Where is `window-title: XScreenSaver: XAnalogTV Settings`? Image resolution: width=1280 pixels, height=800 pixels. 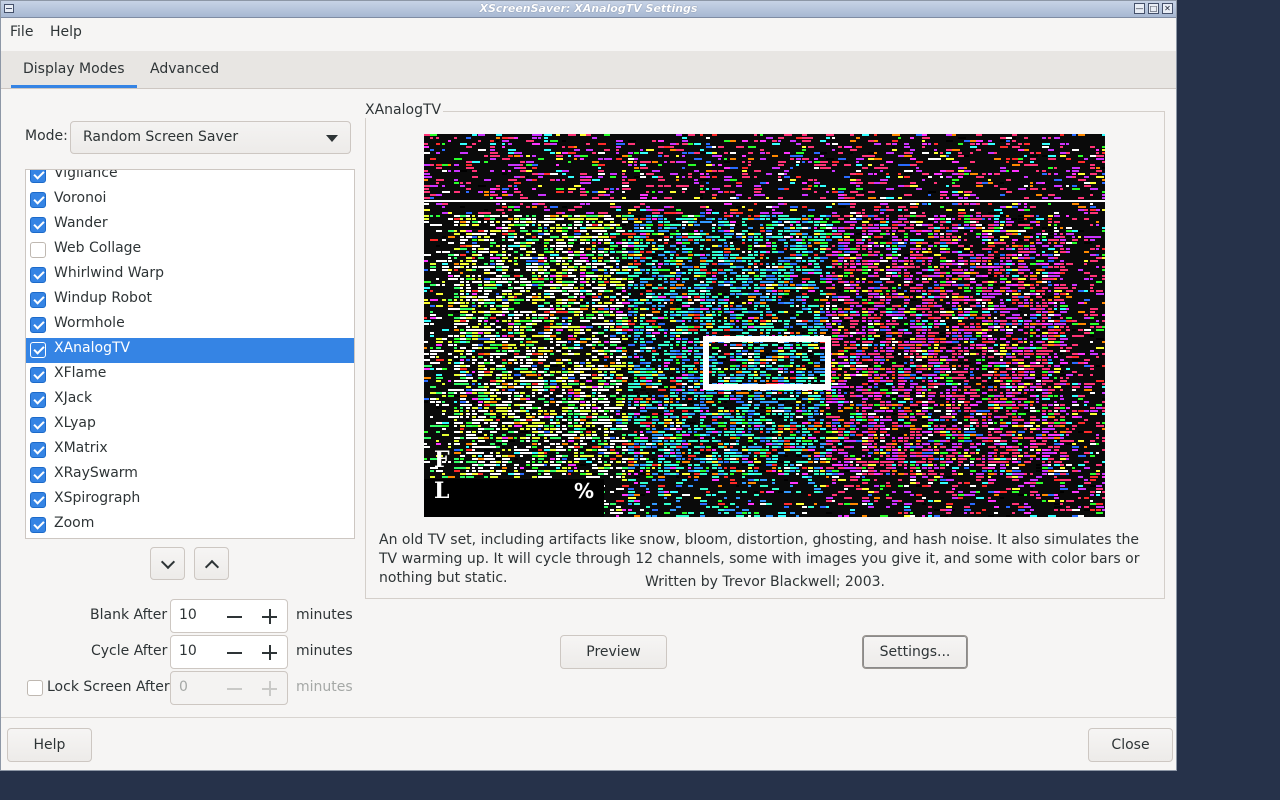 window-title: XScreenSaver: XAnalogTV Settings is located at coordinates (588, 8).